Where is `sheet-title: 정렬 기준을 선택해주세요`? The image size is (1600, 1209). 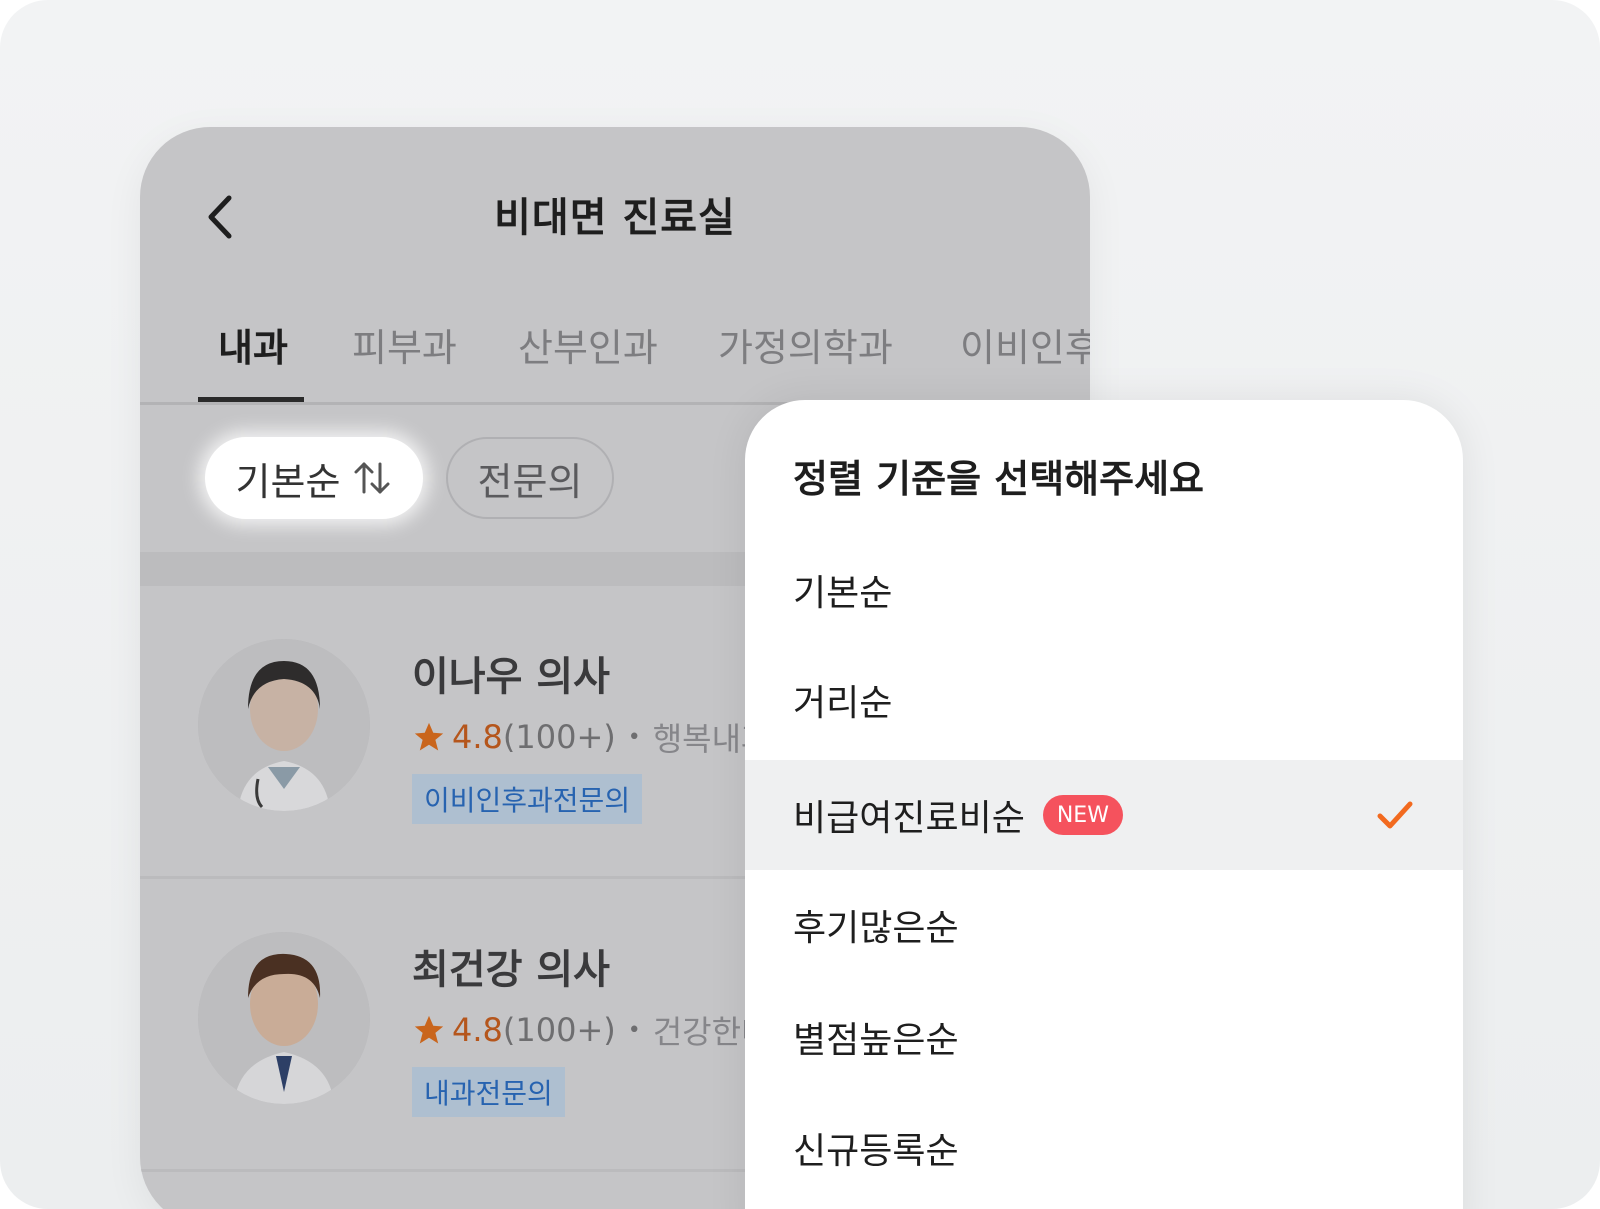 sheet-title: 정렬 기준을 선택해주세요 is located at coordinates (999, 479).